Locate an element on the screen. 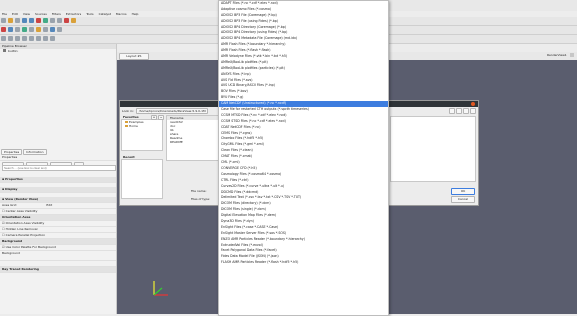 Image resolution: width=577 pixels, height=316 pixels. files-of-type-label: Files of type: is located at coordinates (201, 199).